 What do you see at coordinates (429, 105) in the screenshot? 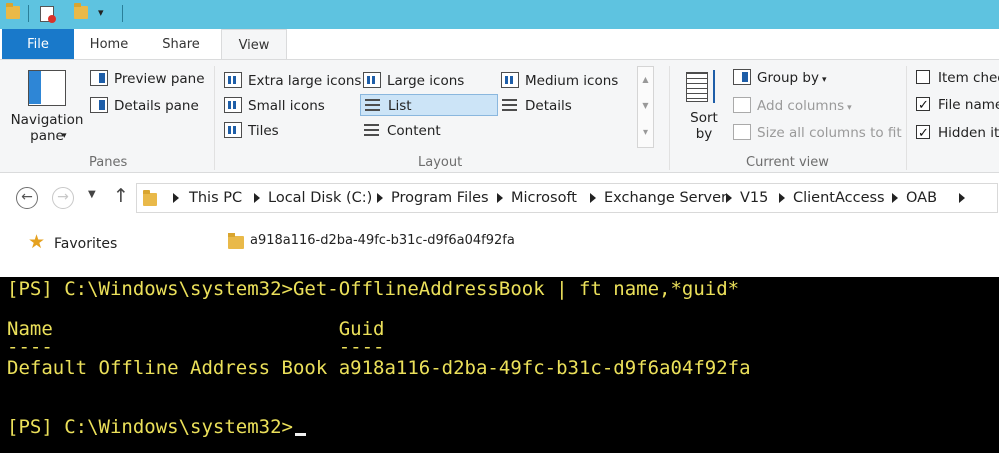
I see `layout-list: List` at bounding box center [429, 105].